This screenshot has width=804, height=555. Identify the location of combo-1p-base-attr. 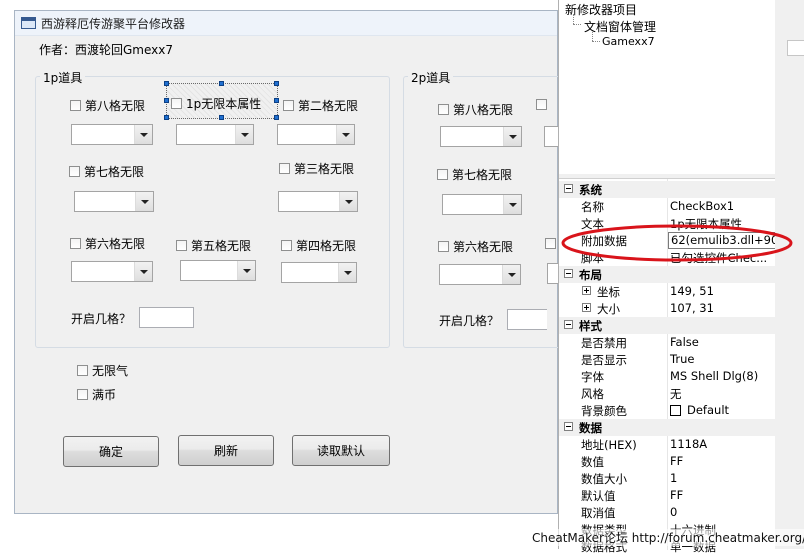
(215, 134).